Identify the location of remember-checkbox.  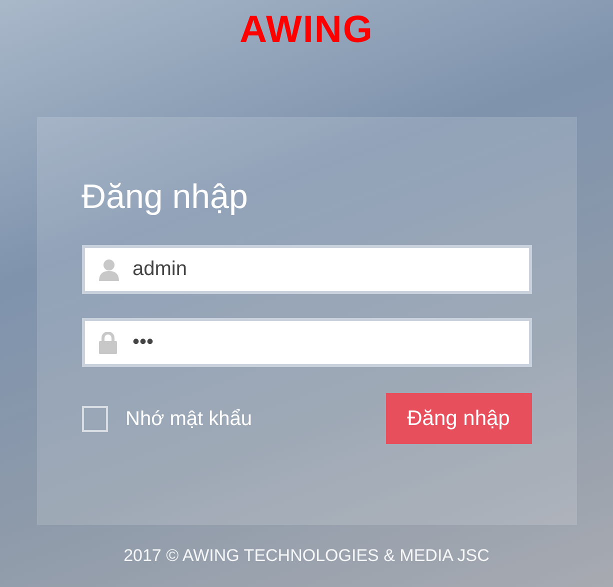
(95, 419).